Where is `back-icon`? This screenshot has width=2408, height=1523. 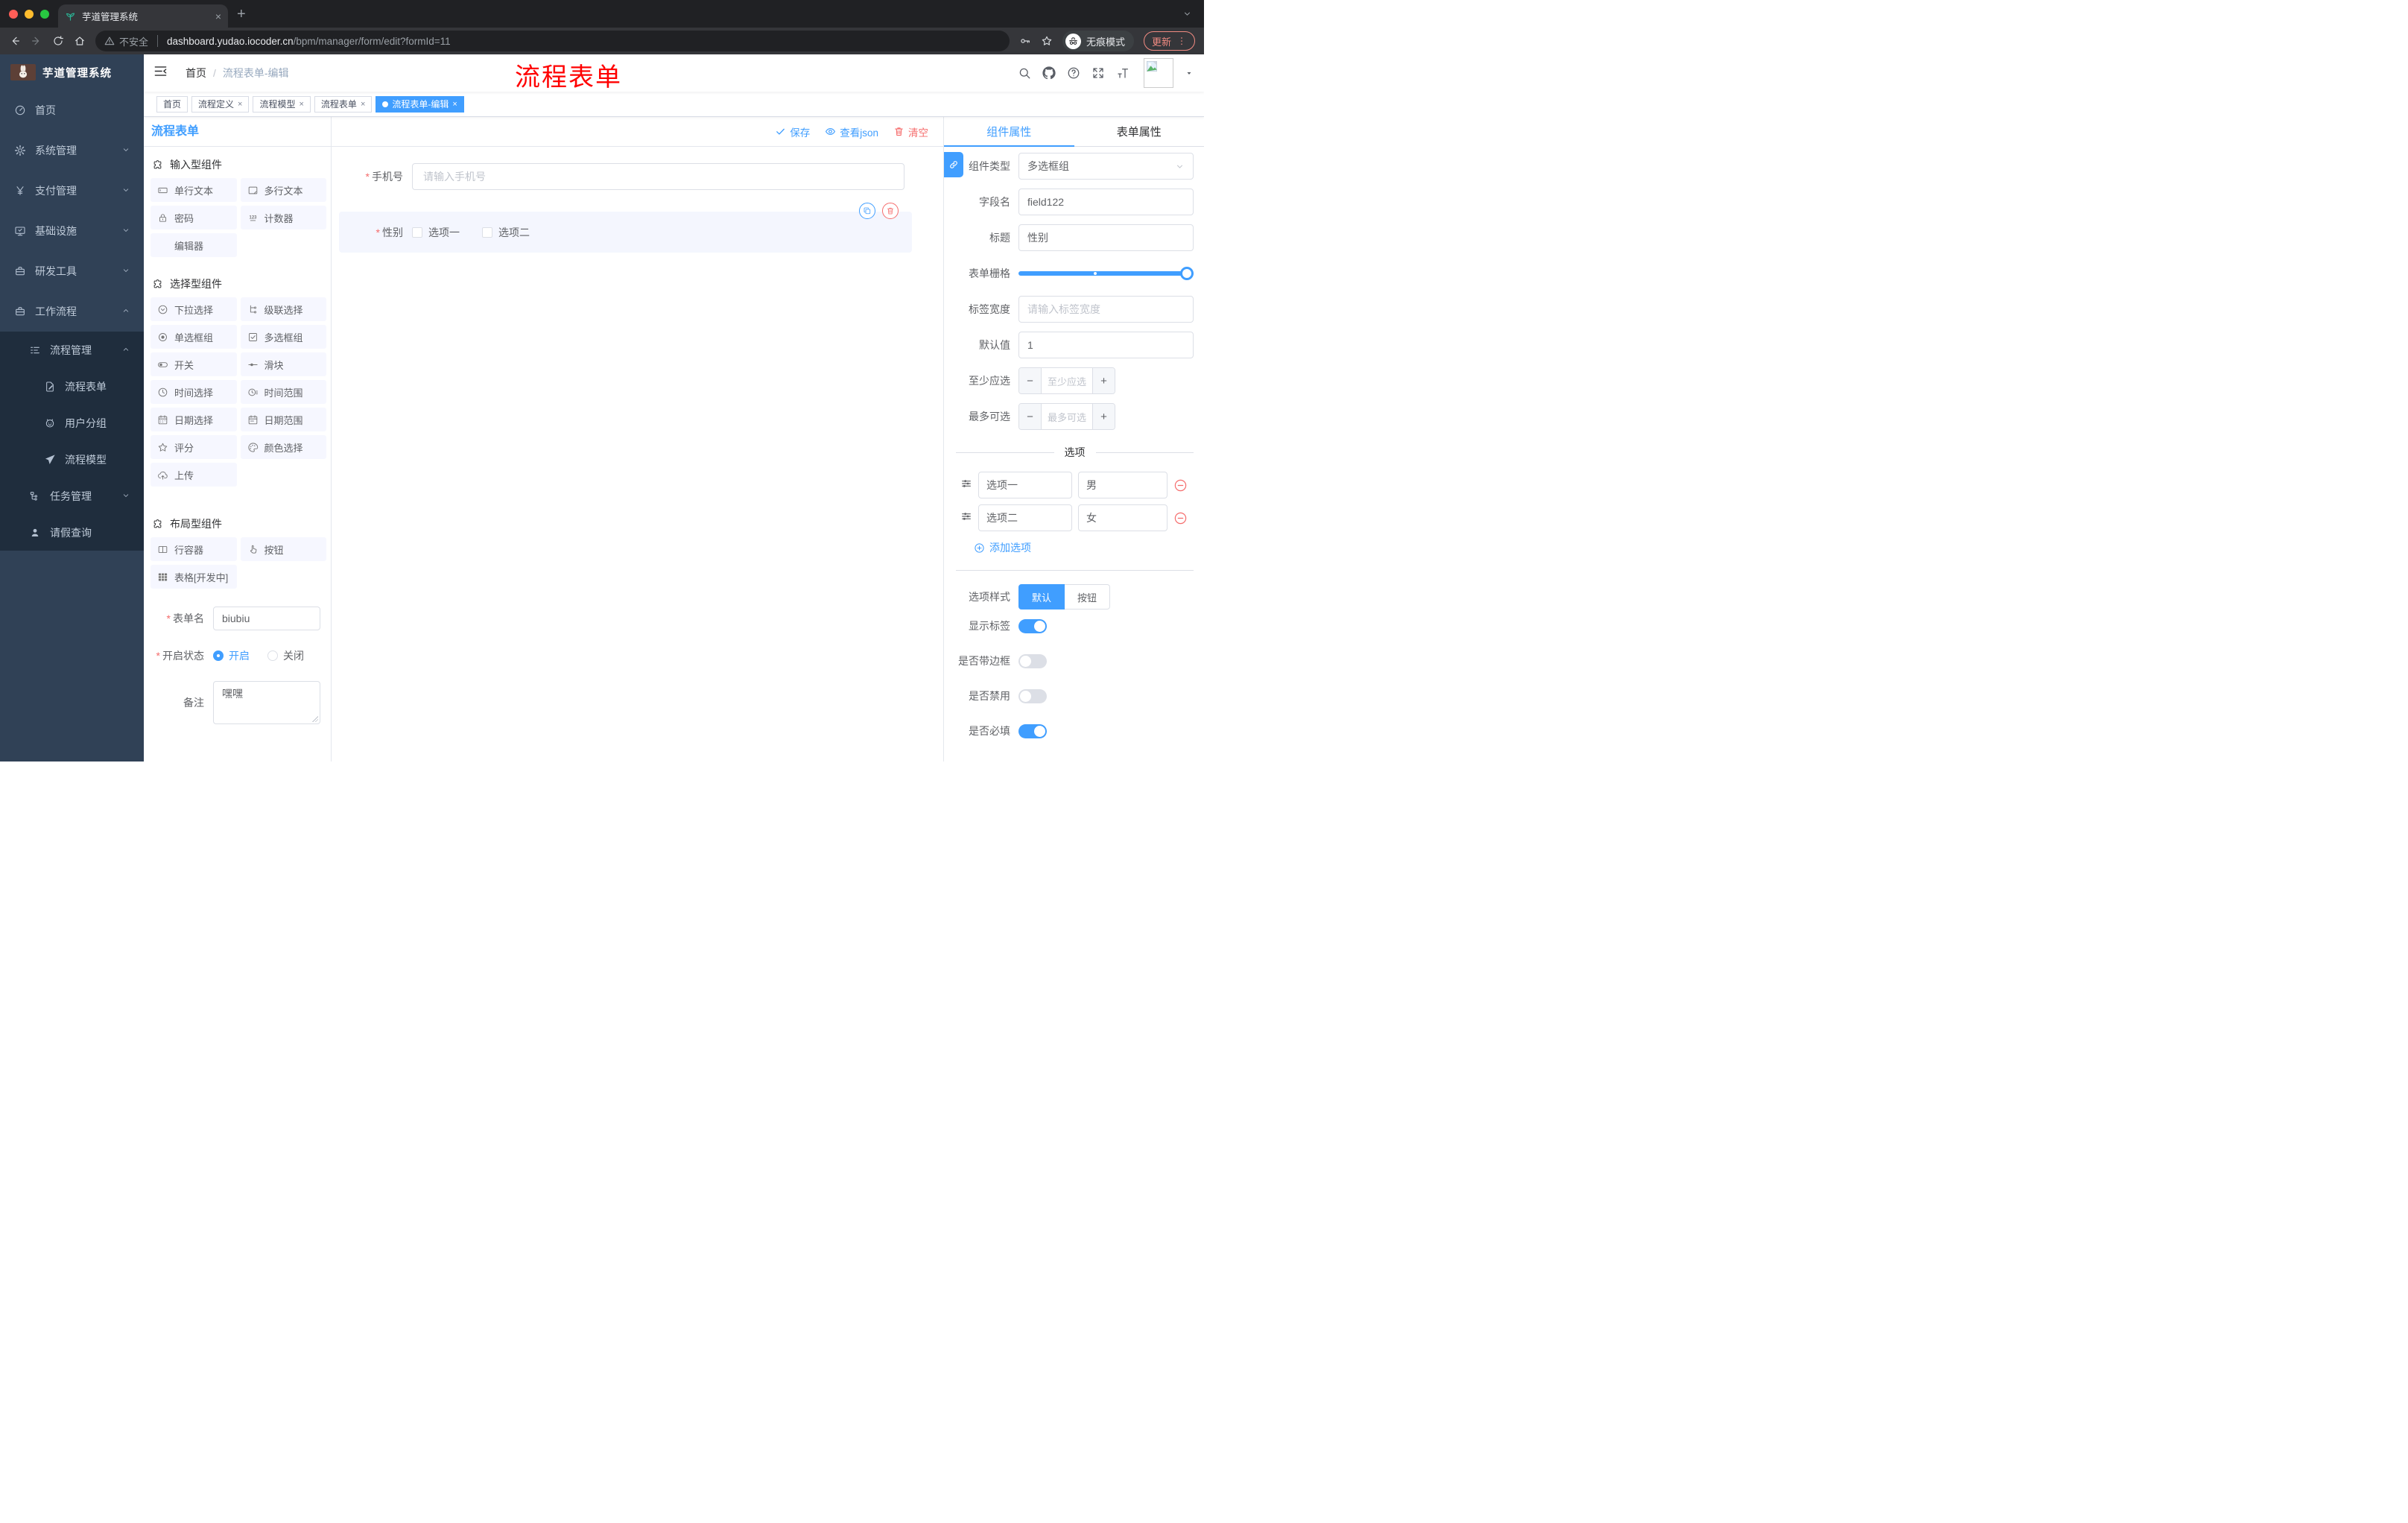 back-icon is located at coordinates (15, 41).